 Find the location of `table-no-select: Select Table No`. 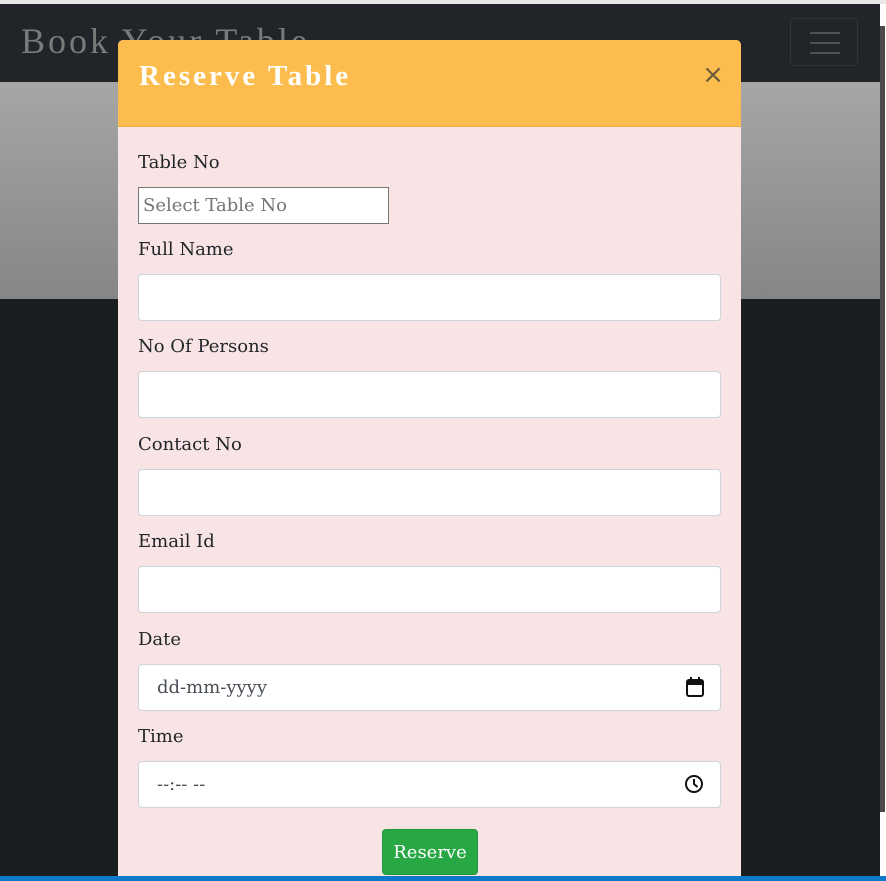

table-no-select: Select Table No is located at coordinates (263, 205).